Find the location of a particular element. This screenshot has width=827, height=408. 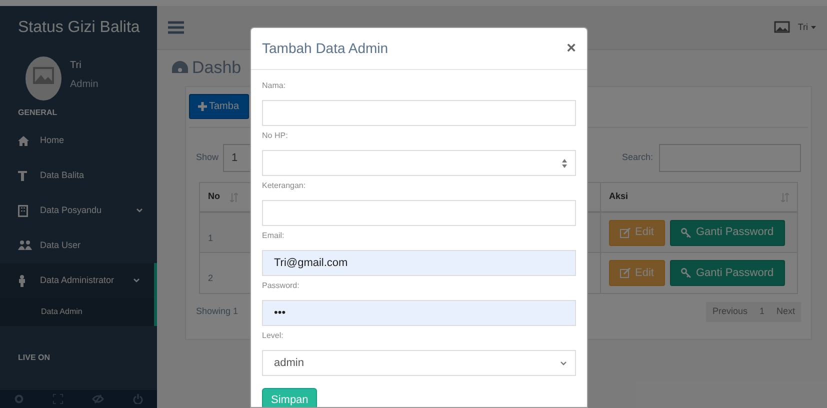

input-field: ••• is located at coordinates (419, 313).